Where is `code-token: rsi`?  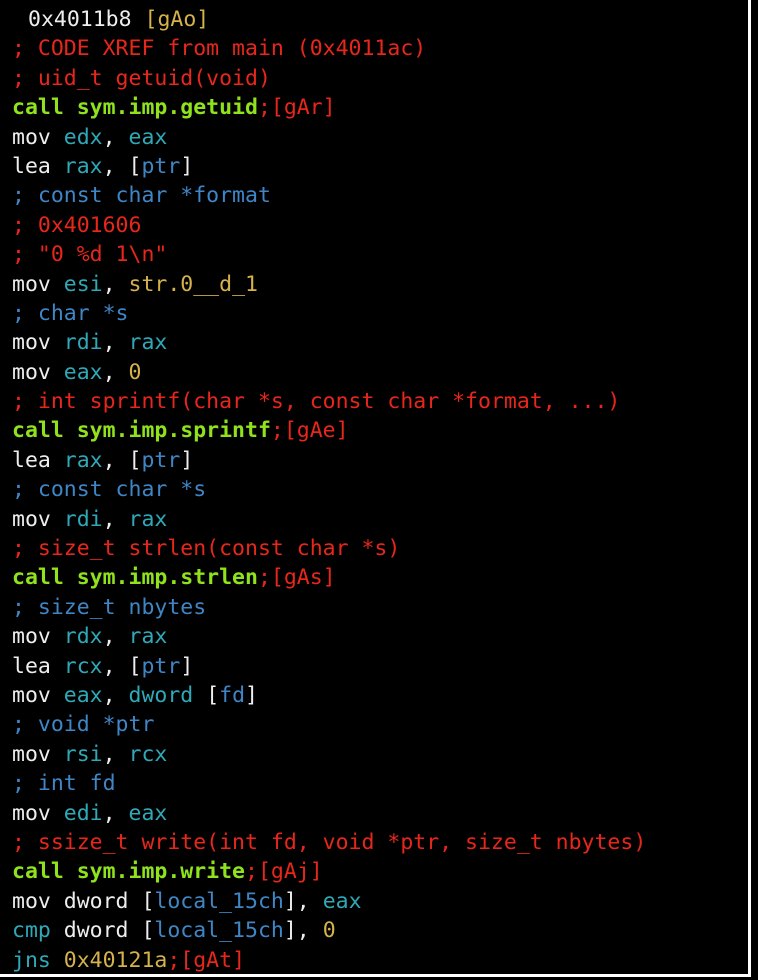 code-token: rsi is located at coordinates (83, 754).